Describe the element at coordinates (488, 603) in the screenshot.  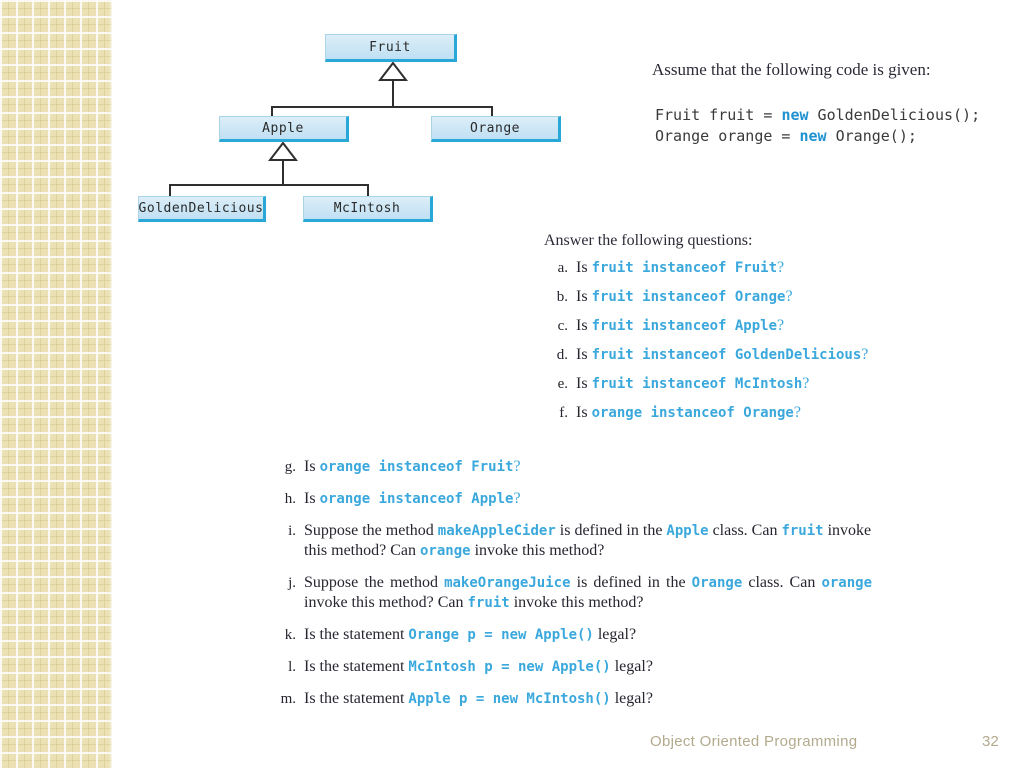
I see `question-j-var2: fruit` at that location.